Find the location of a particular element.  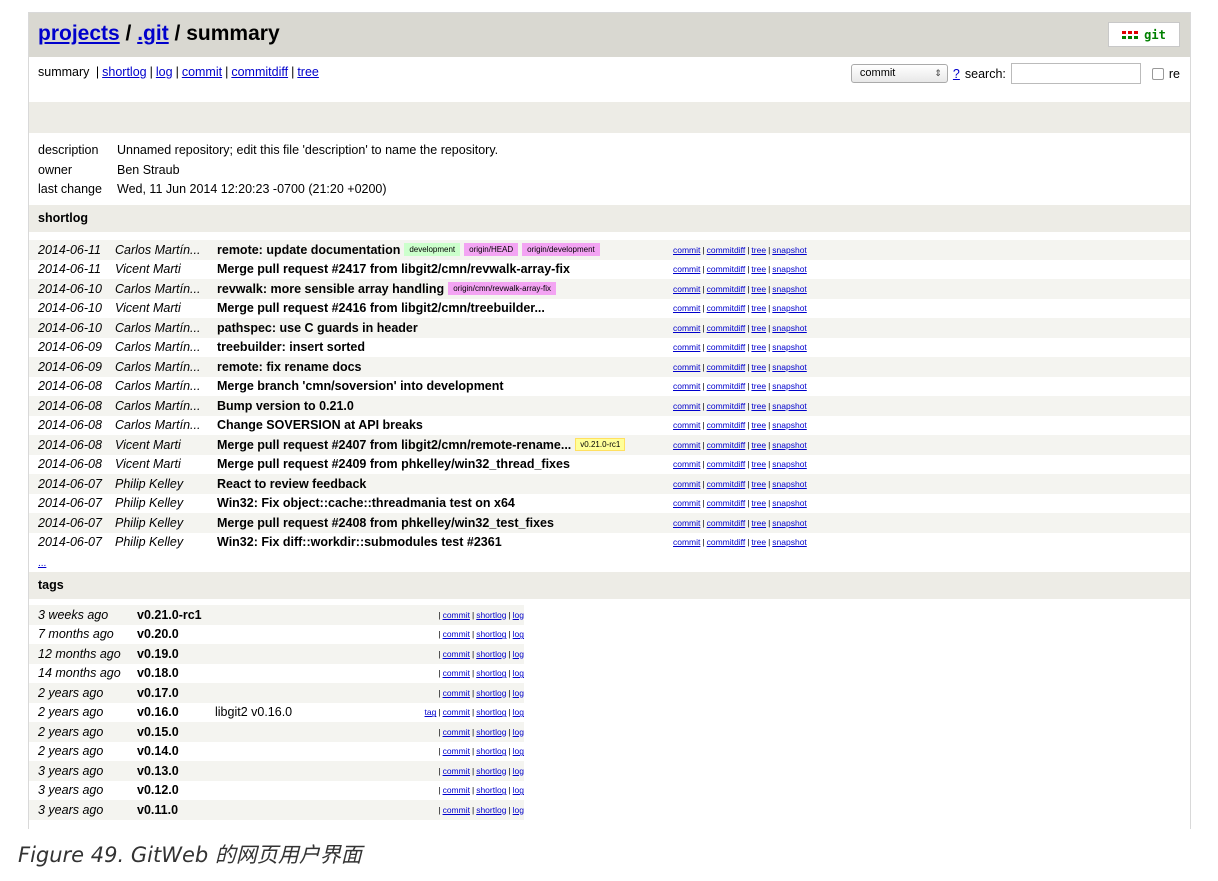

tag-name: v0.11.0 is located at coordinates (176, 810).